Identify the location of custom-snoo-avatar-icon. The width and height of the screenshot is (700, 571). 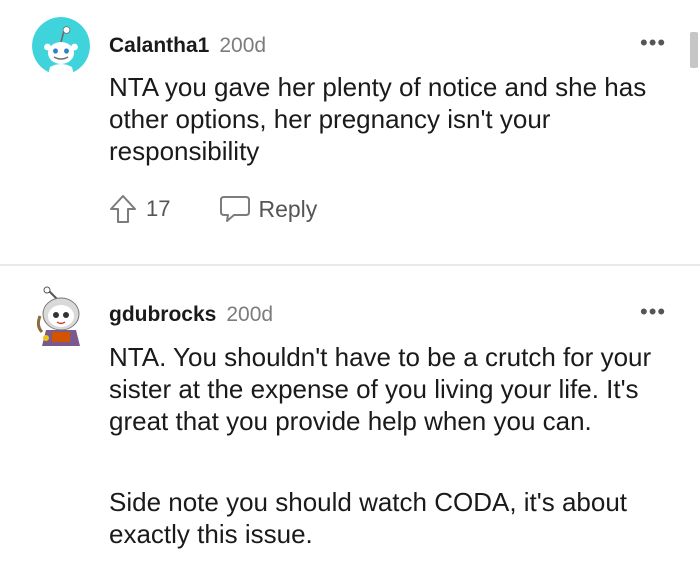
(58, 316).